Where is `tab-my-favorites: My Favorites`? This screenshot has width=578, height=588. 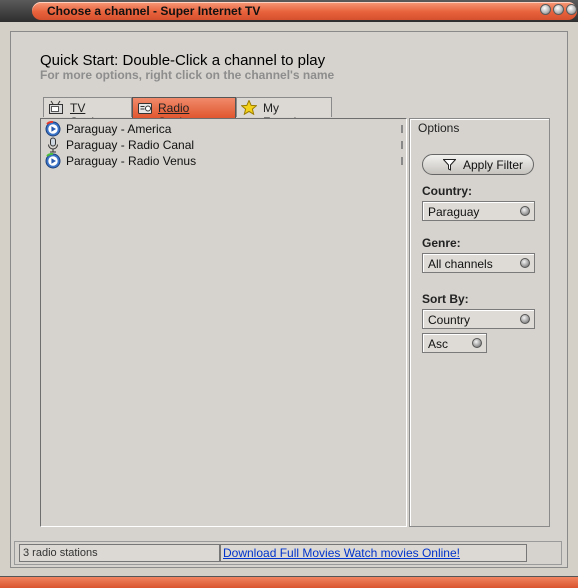 tab-my-favorites: My Favorites is located at coordinates (284, 113).